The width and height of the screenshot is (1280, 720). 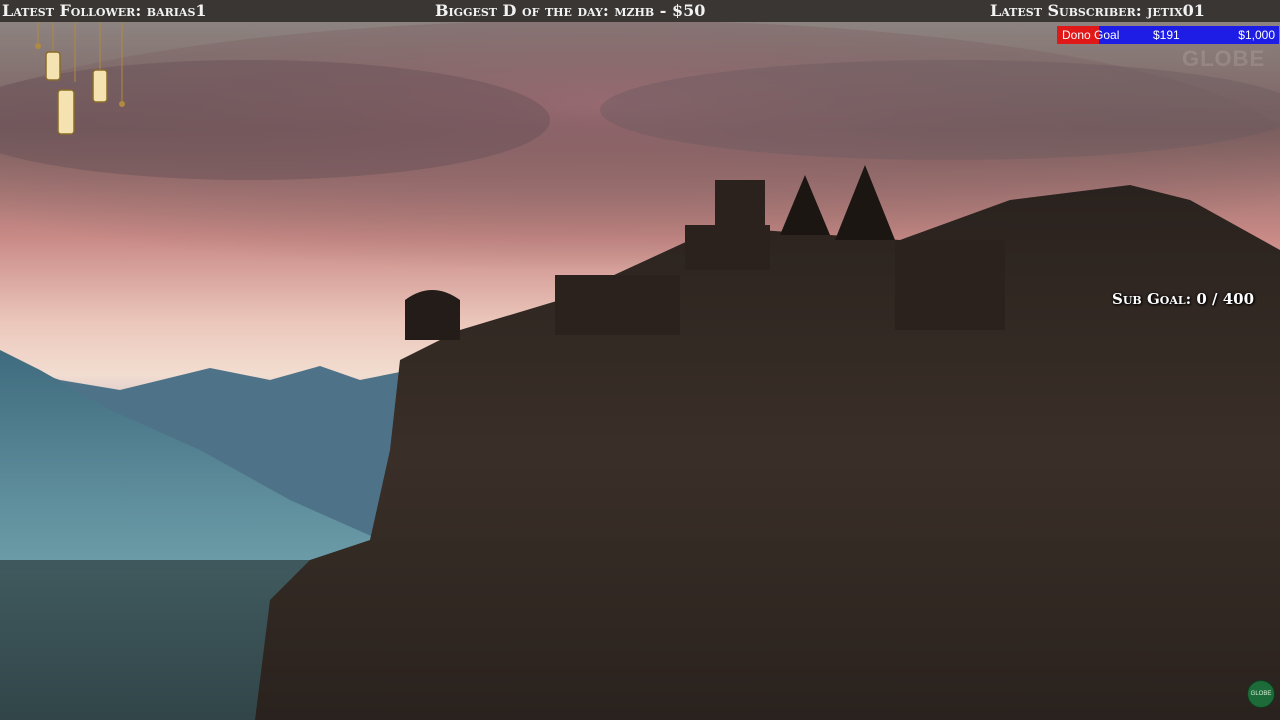 I want to click on dono-goal-current: $191, so click(x=1166, y=35).